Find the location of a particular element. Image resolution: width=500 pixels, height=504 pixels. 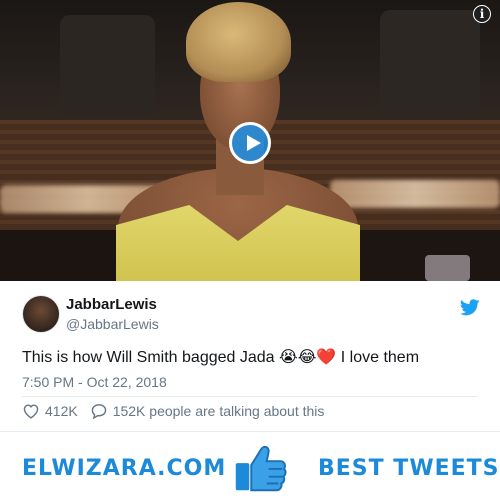

thumbs-up-icon is located at coordinates (261, 468).